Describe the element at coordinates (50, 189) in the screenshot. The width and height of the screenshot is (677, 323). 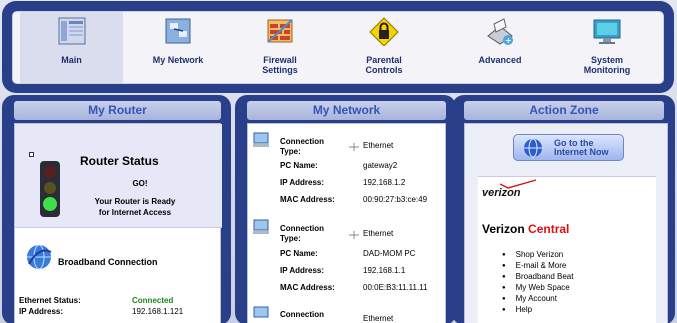
I see `traffic-light-icon` at that location.